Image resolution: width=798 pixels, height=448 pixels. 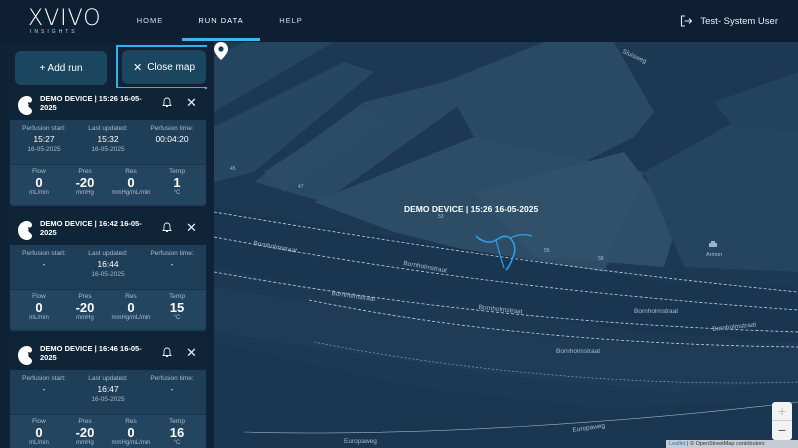 I want to click on metric-value: 15, so click(x=177, y=307).